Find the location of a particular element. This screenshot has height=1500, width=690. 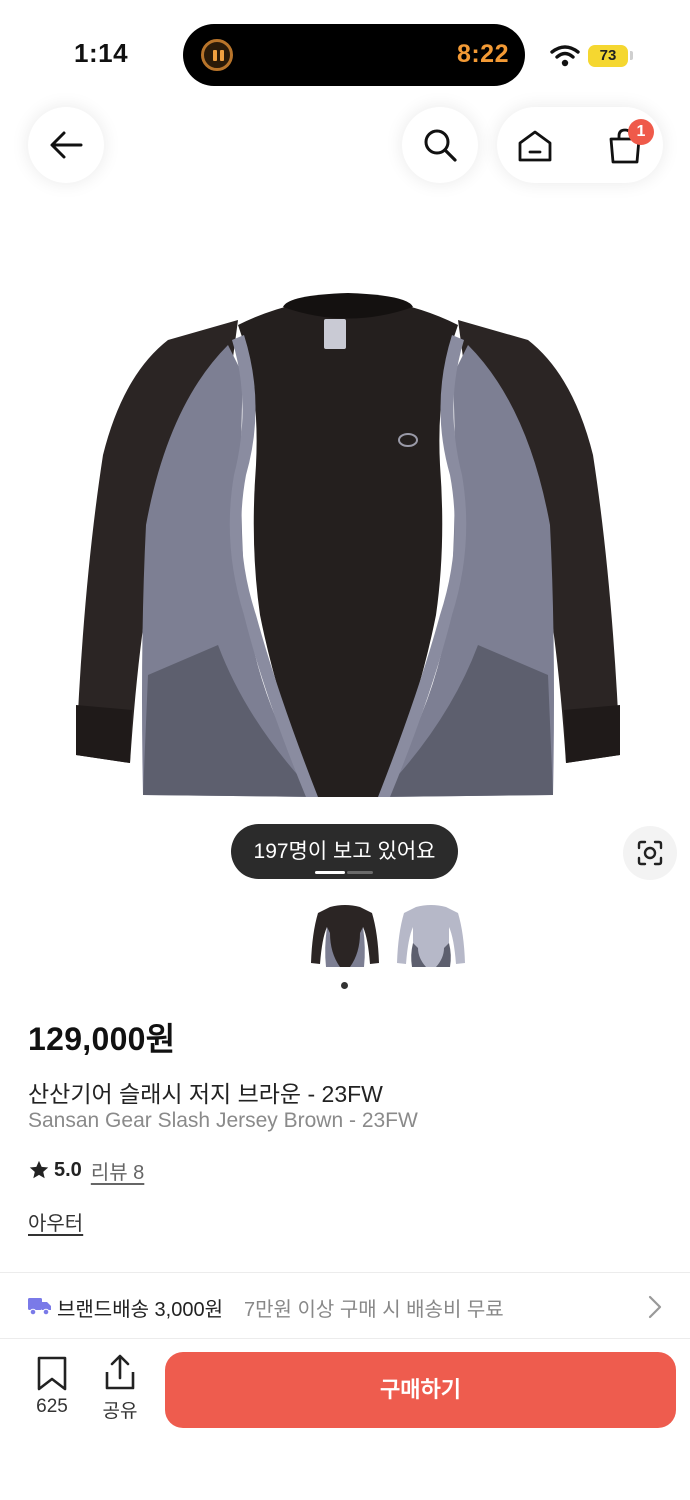

search-button is located at coordinates (440, 145).